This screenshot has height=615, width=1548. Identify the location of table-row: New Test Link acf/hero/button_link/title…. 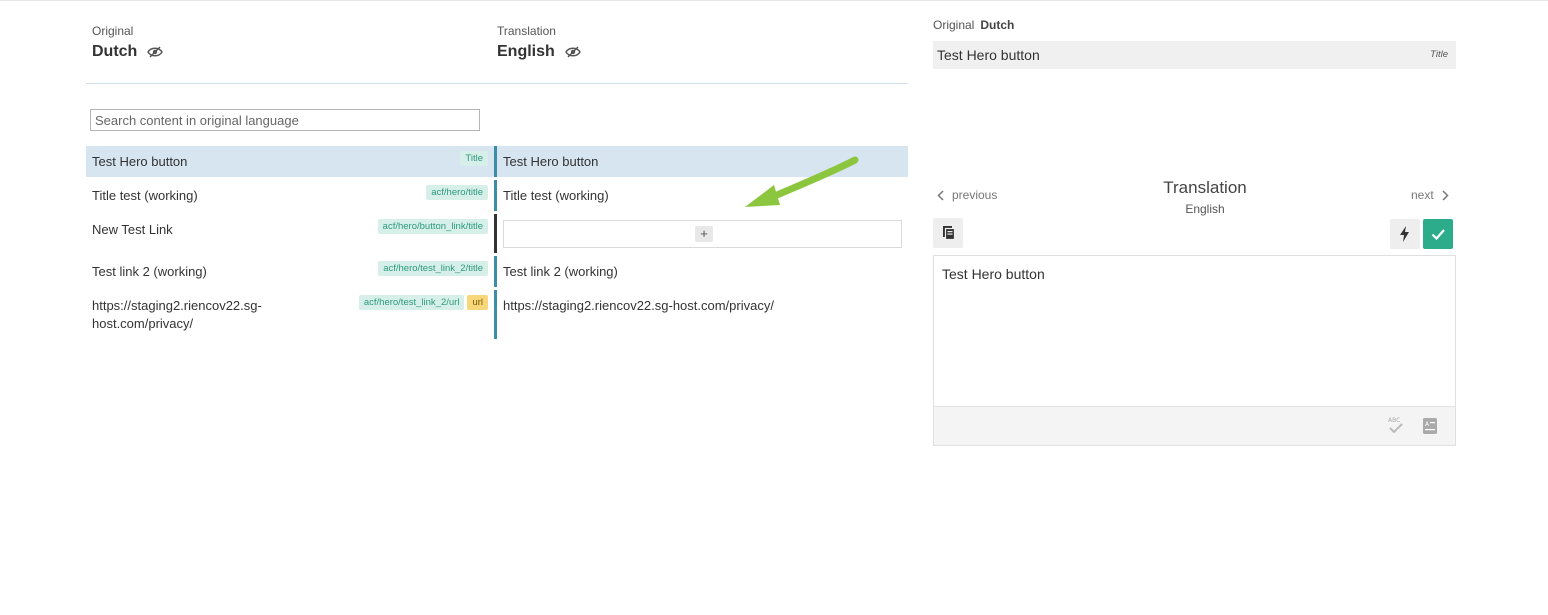
(497, 233).